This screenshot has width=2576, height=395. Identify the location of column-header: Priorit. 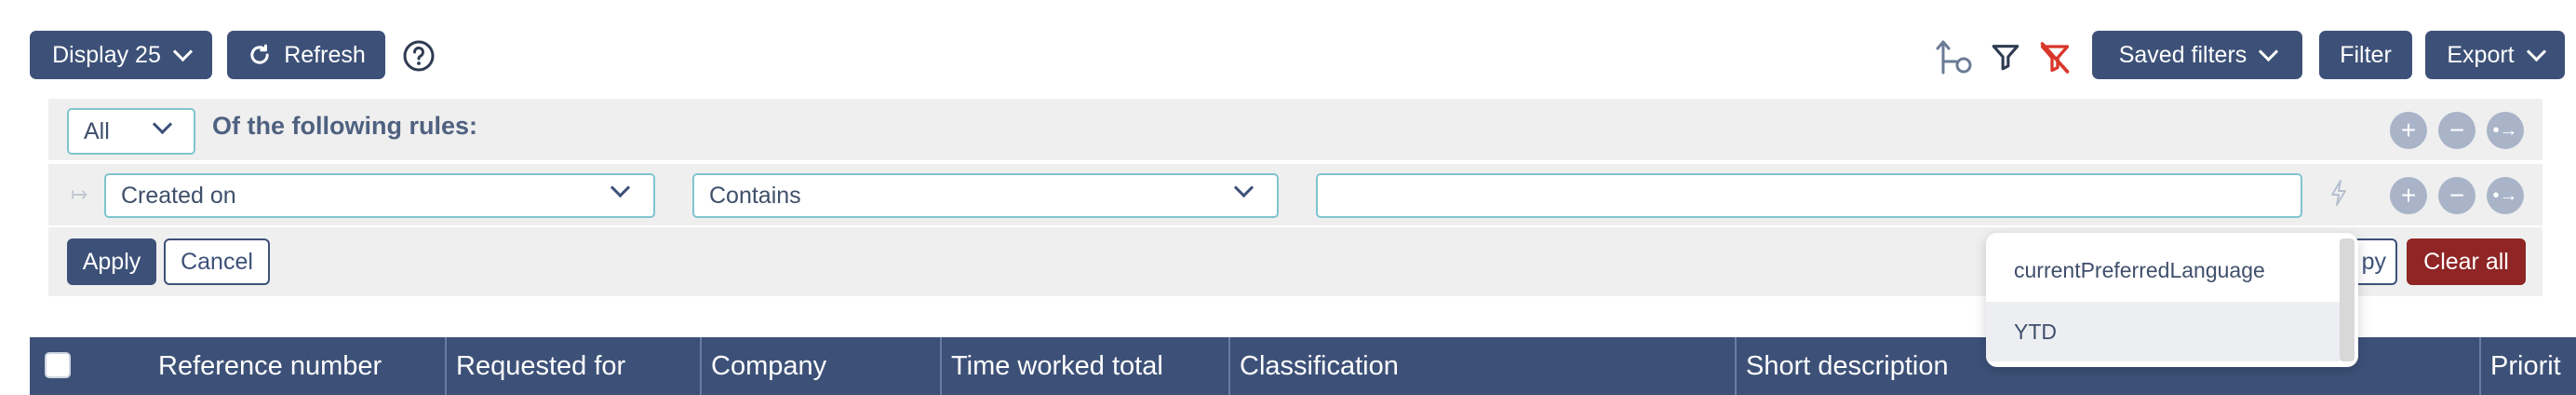
(2527, 366).